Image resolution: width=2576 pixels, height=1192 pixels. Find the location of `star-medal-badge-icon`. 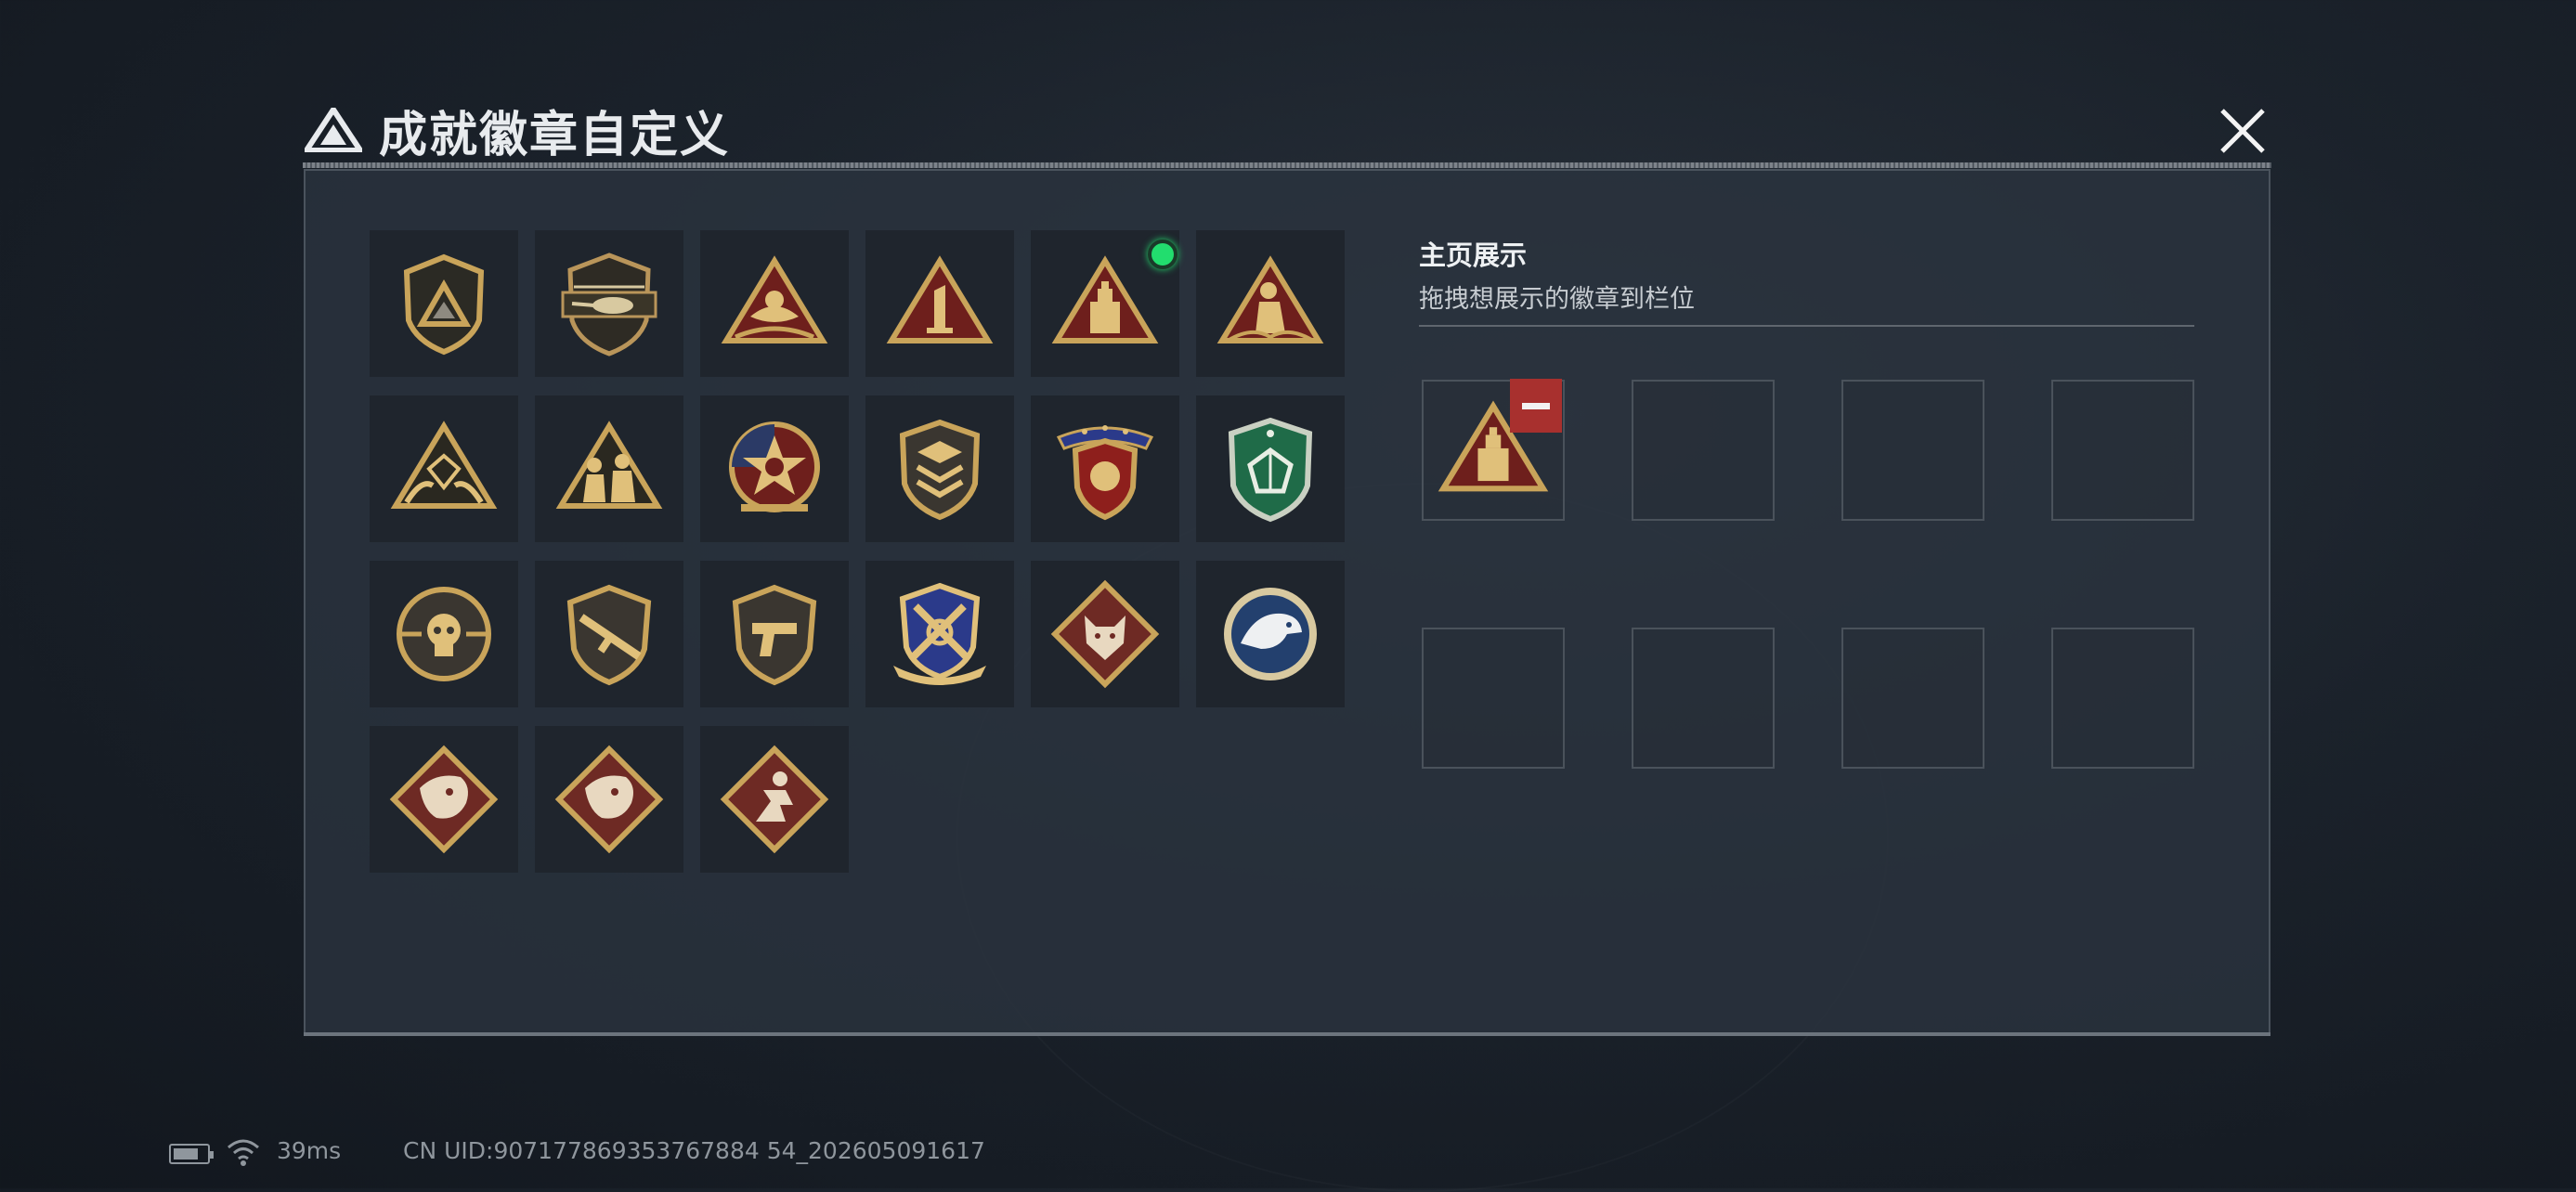

star-medal-badge-icon is located at coordinates (774, 466).